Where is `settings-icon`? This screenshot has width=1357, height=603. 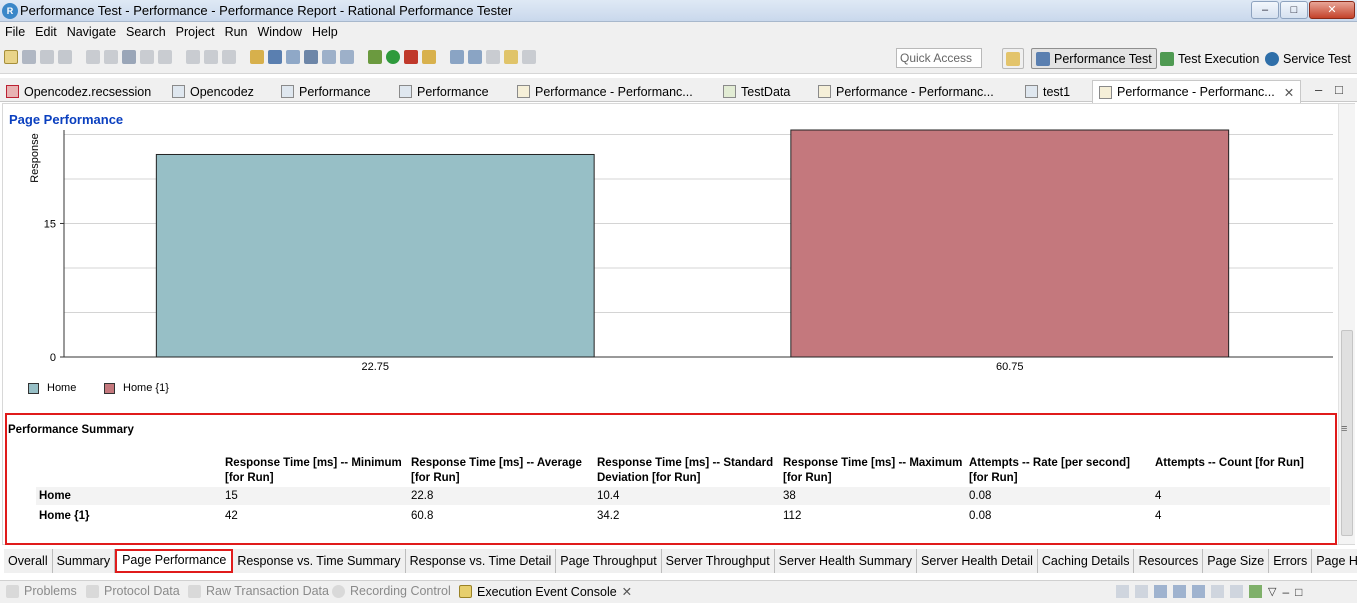 settings-icon is located at coordinates (1236, 591).